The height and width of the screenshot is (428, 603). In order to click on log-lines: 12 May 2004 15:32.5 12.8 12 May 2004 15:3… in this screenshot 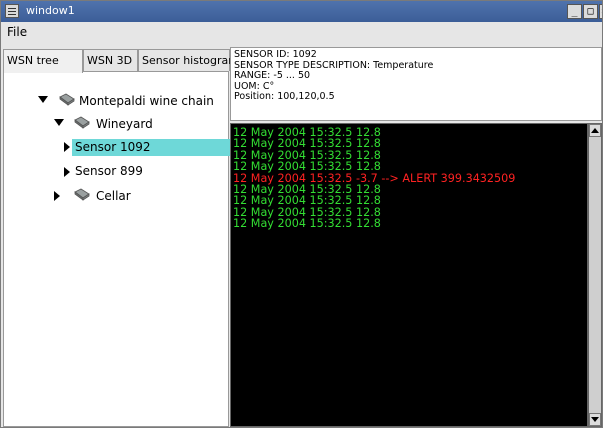, I will do `click(374, 178)`.